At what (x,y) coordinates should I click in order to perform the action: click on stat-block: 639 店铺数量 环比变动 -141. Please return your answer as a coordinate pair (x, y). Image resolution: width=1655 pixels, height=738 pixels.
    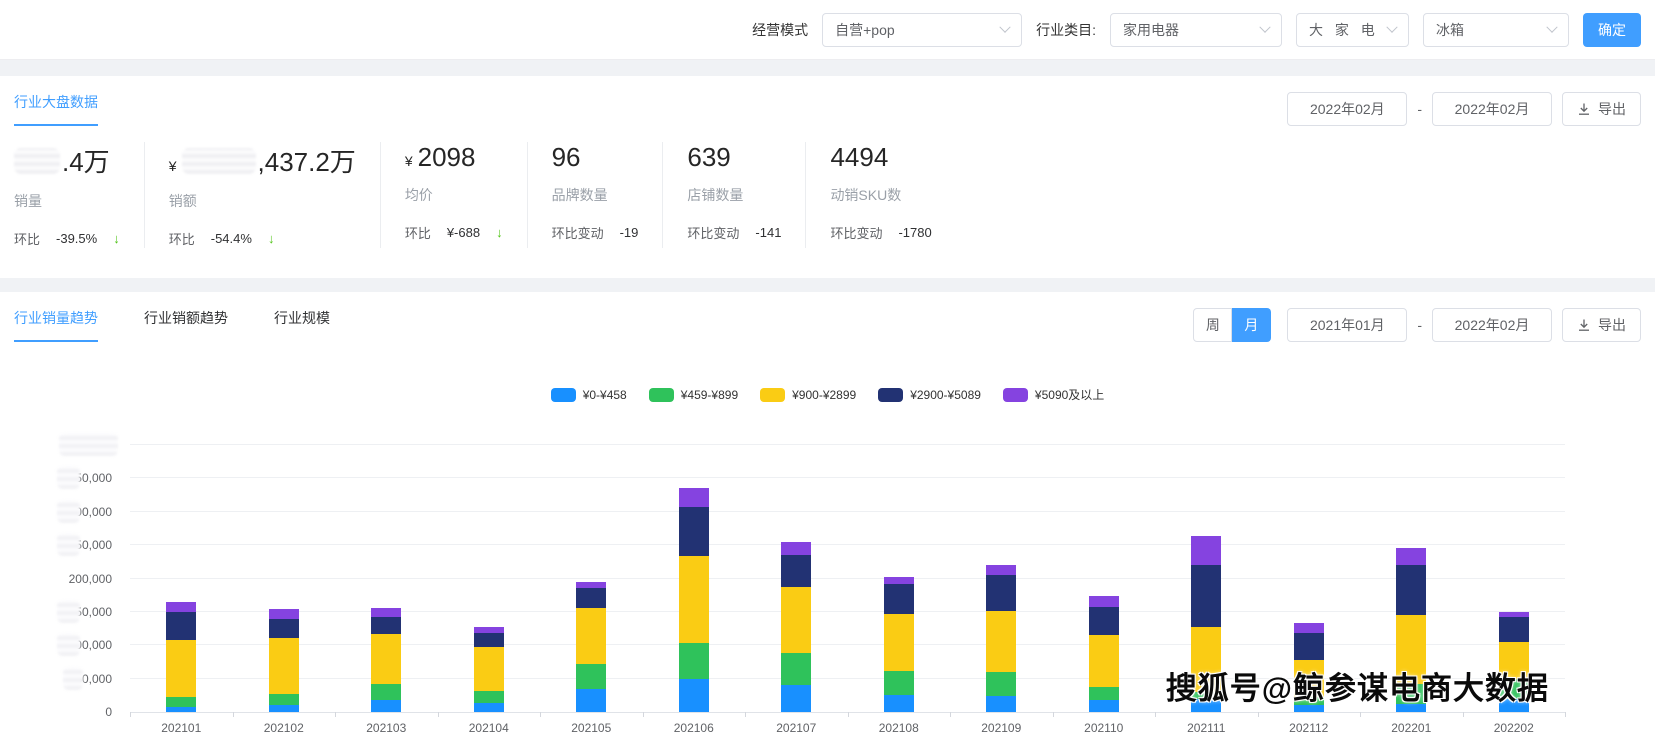
    Looking at the image, I should click on (733, 195).